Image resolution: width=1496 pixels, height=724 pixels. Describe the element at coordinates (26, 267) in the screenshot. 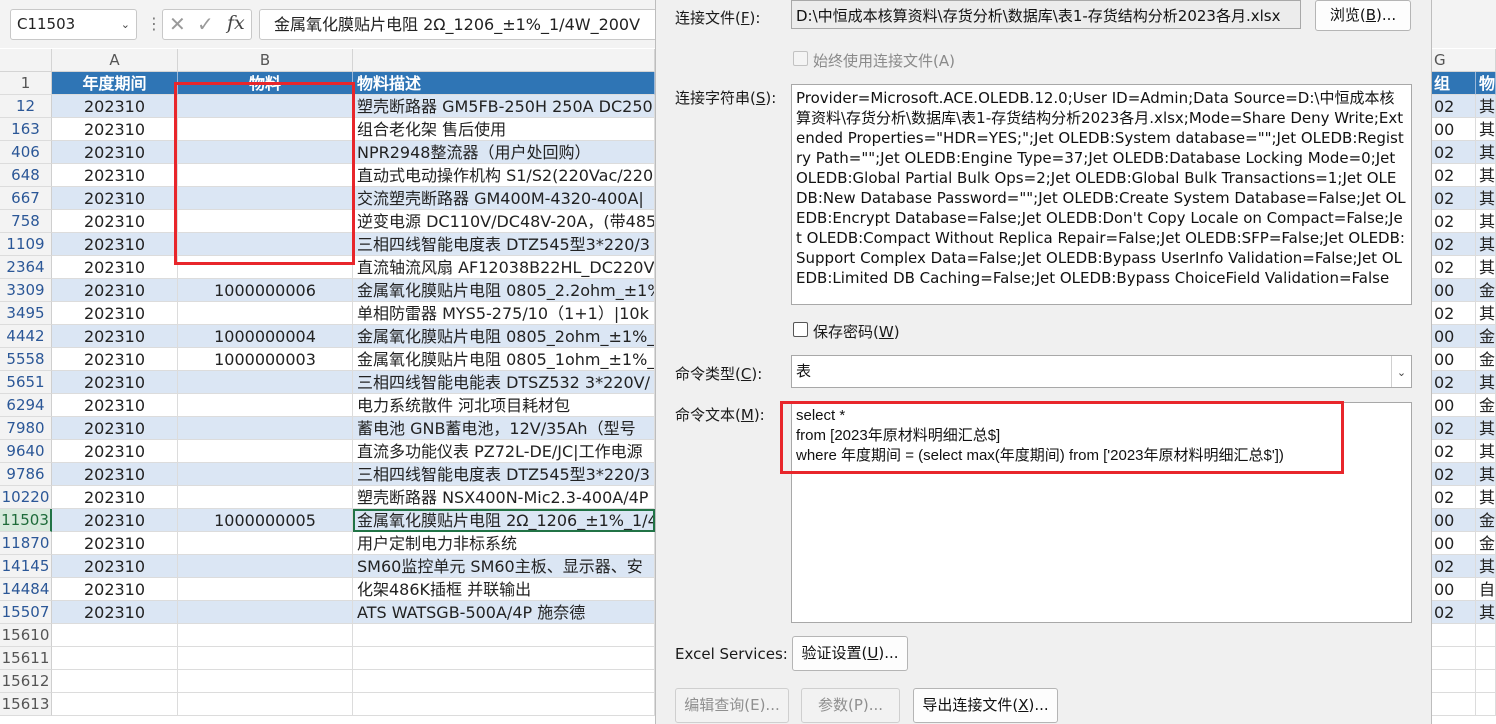

I see `row-header: 2364` at that location.